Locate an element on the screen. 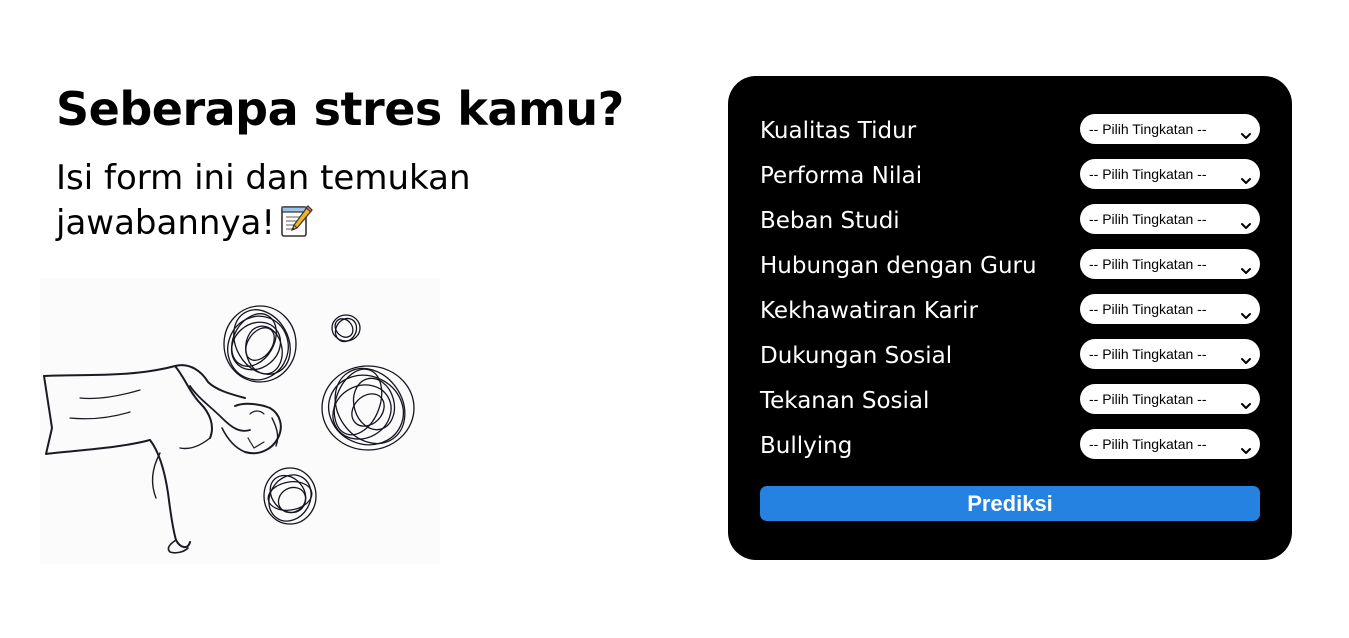 The image size is (1349, 638). field-label: Bullying is located at coordinates (806, 446).